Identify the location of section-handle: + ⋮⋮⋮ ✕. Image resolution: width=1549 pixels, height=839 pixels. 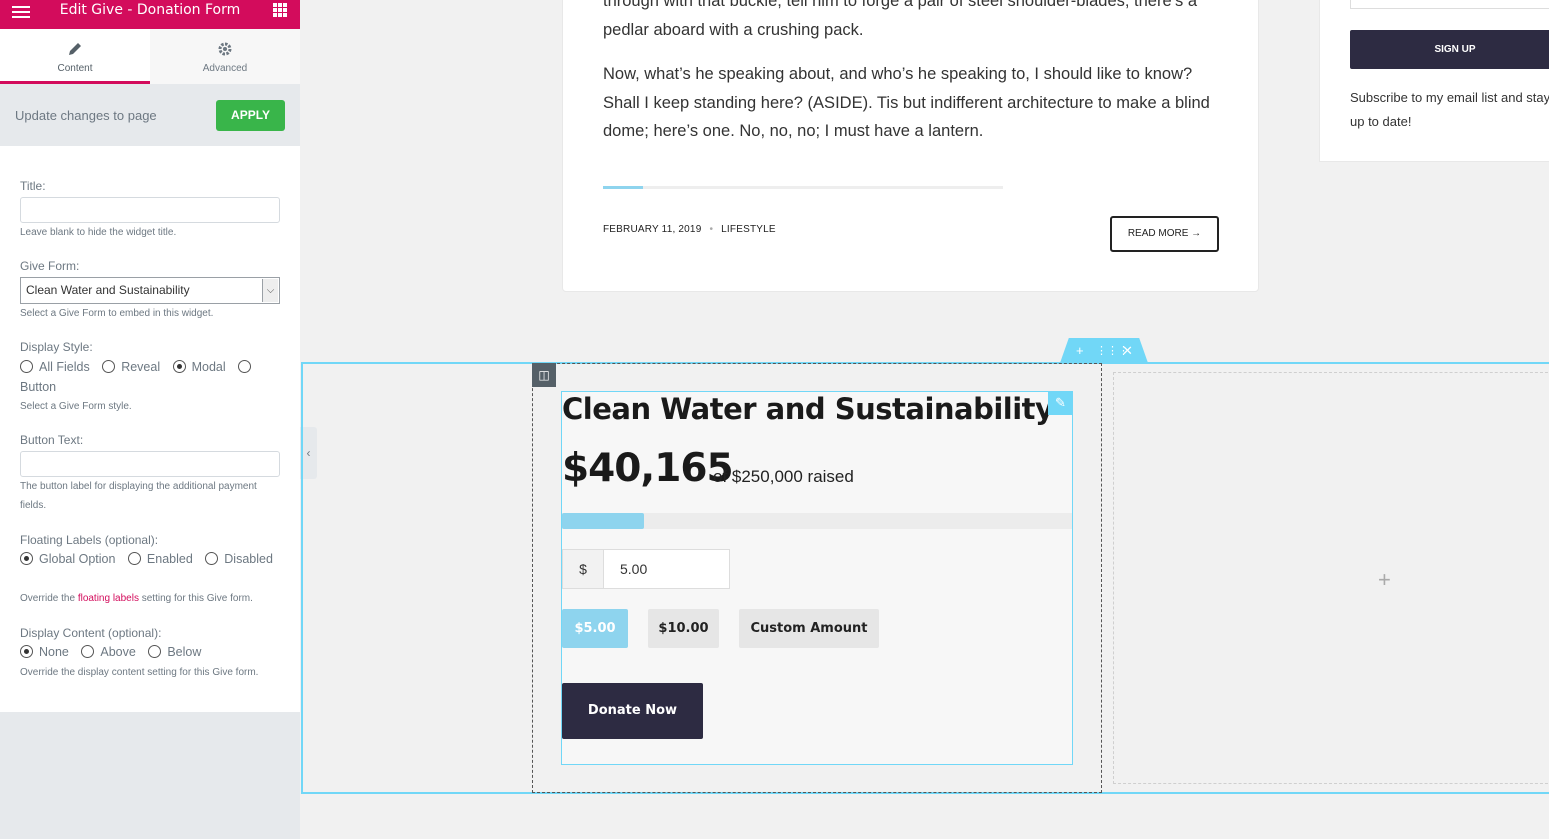
(1104, 350).